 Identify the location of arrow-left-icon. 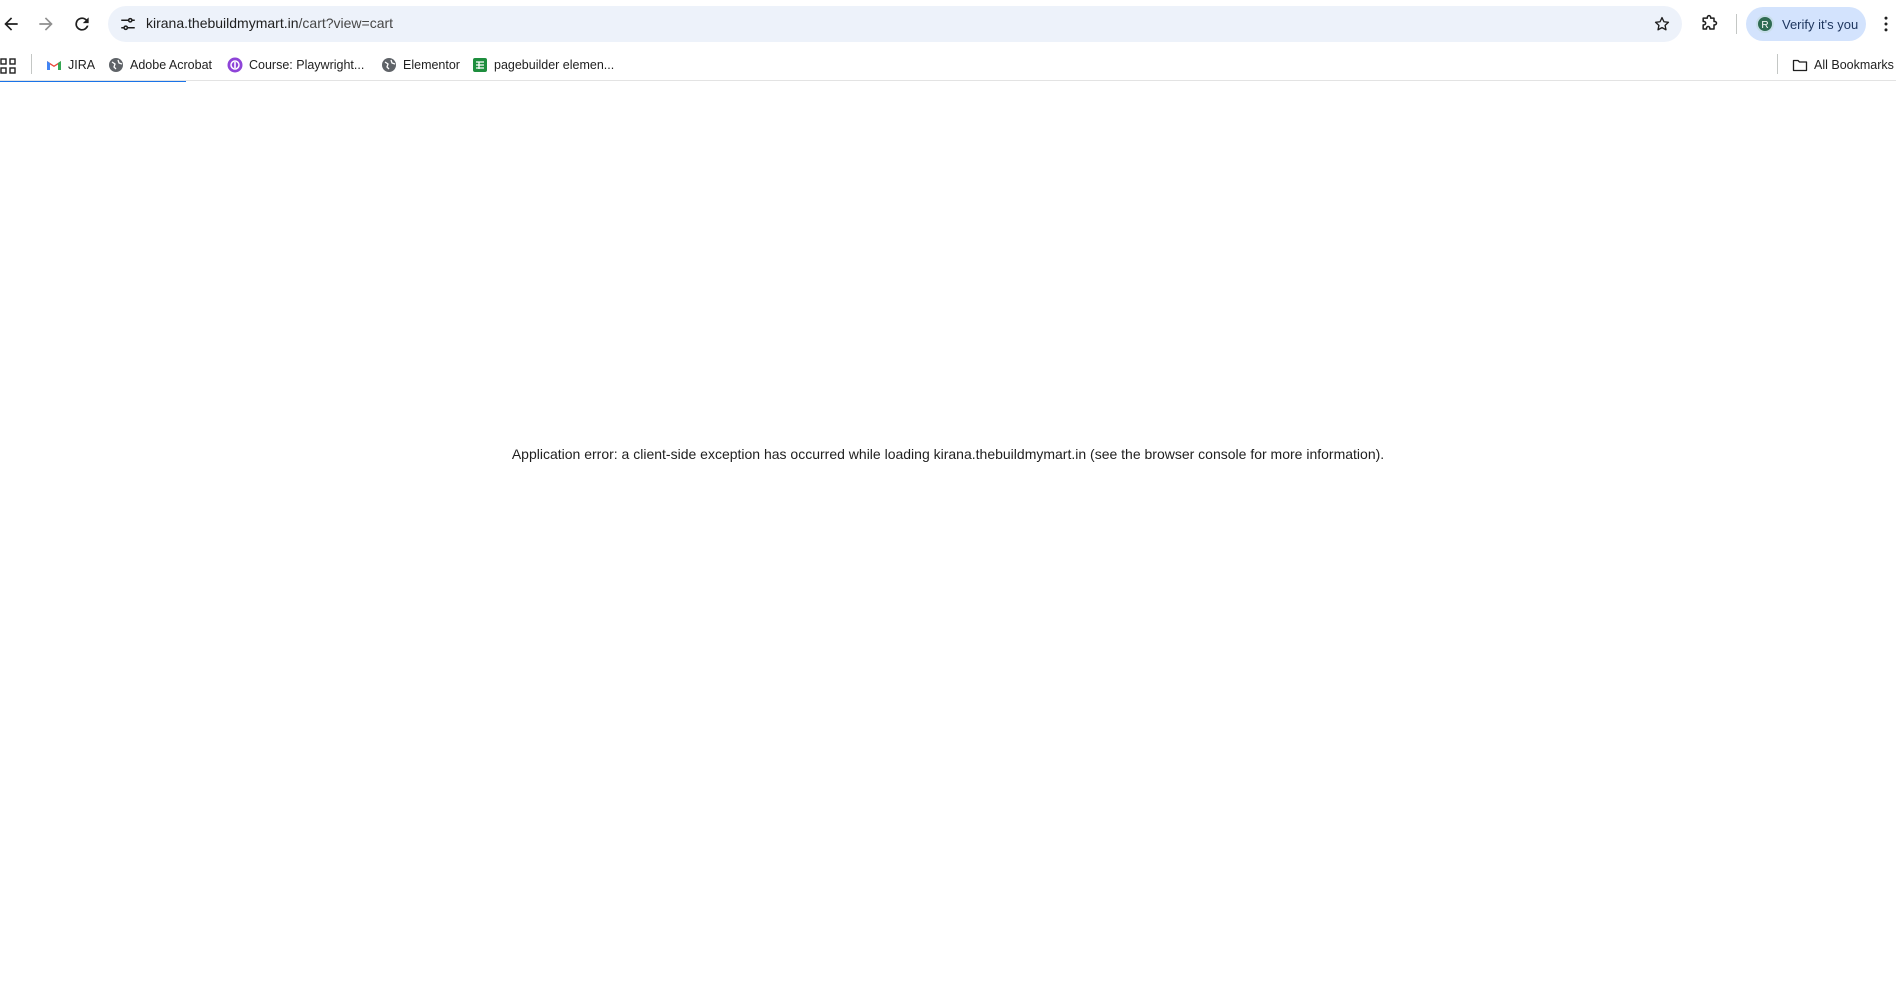
(11, 24).